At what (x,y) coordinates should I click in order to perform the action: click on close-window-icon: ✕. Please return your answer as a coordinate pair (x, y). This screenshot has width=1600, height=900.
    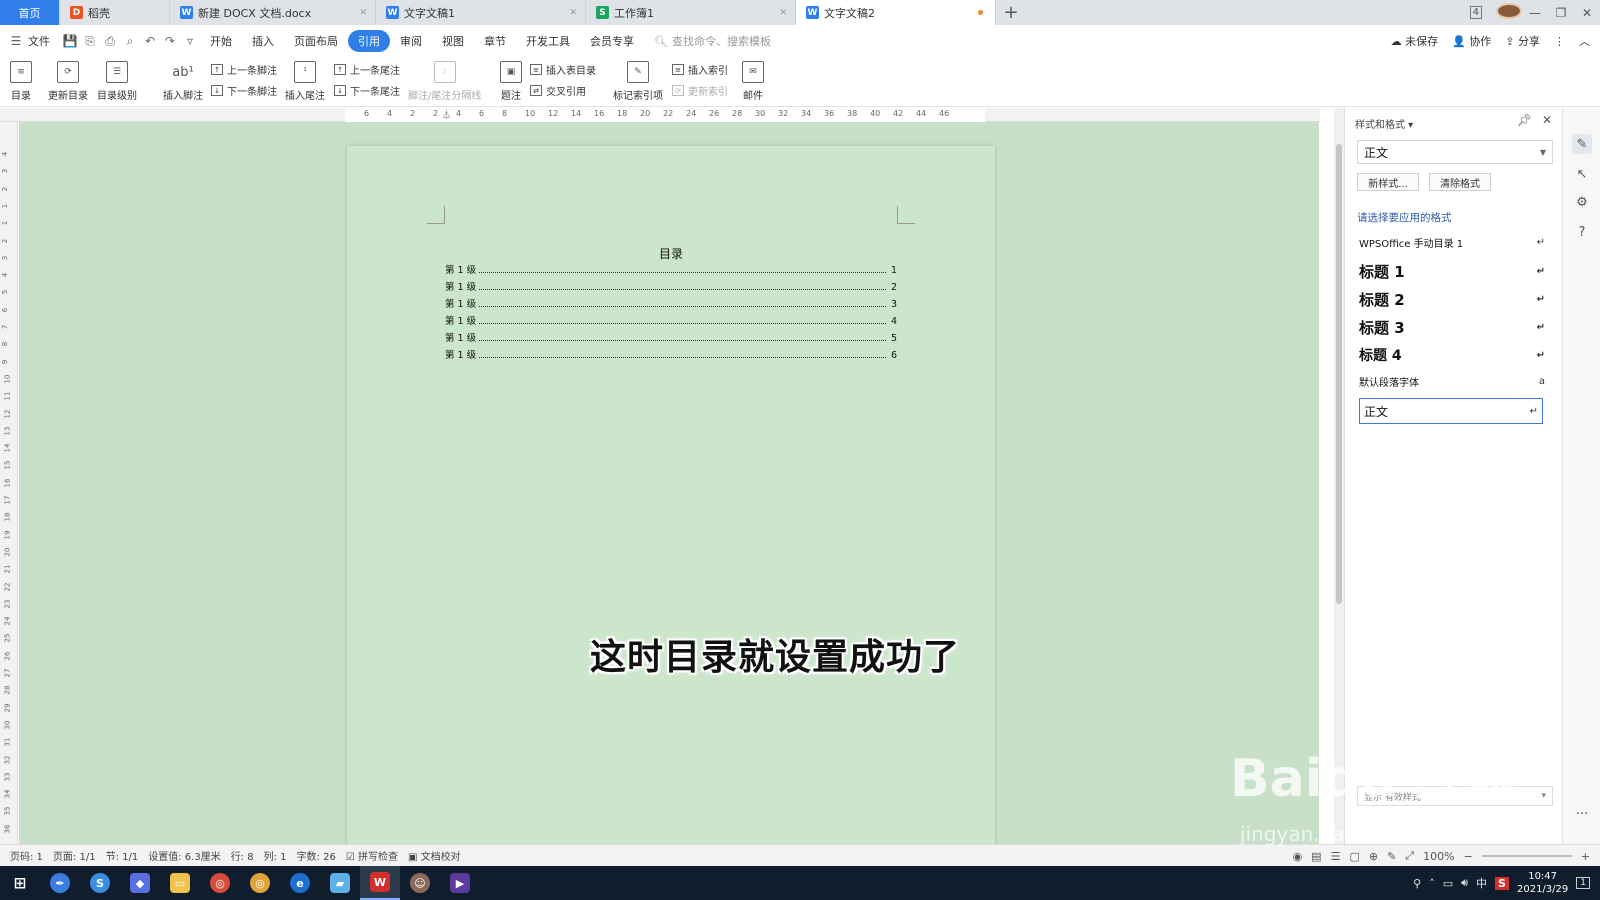
    Looking at the image, I should click on (1587, 13).